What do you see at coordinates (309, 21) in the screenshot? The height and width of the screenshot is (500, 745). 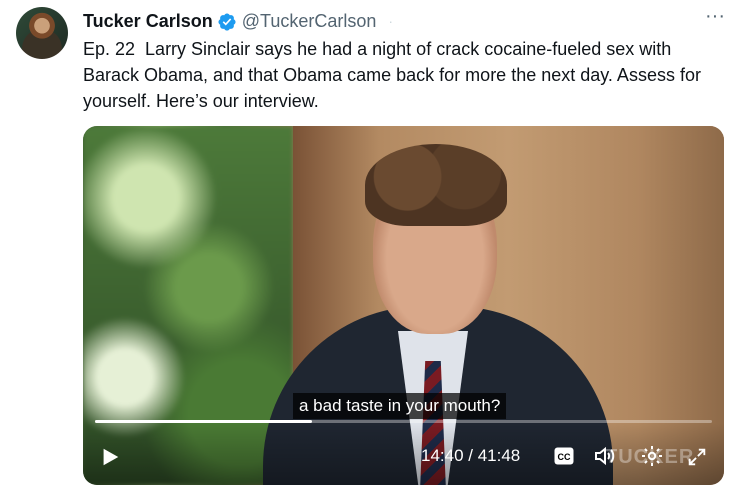 I see `author-handle: @TuckerCarlson` at bounding box center [309, 21].